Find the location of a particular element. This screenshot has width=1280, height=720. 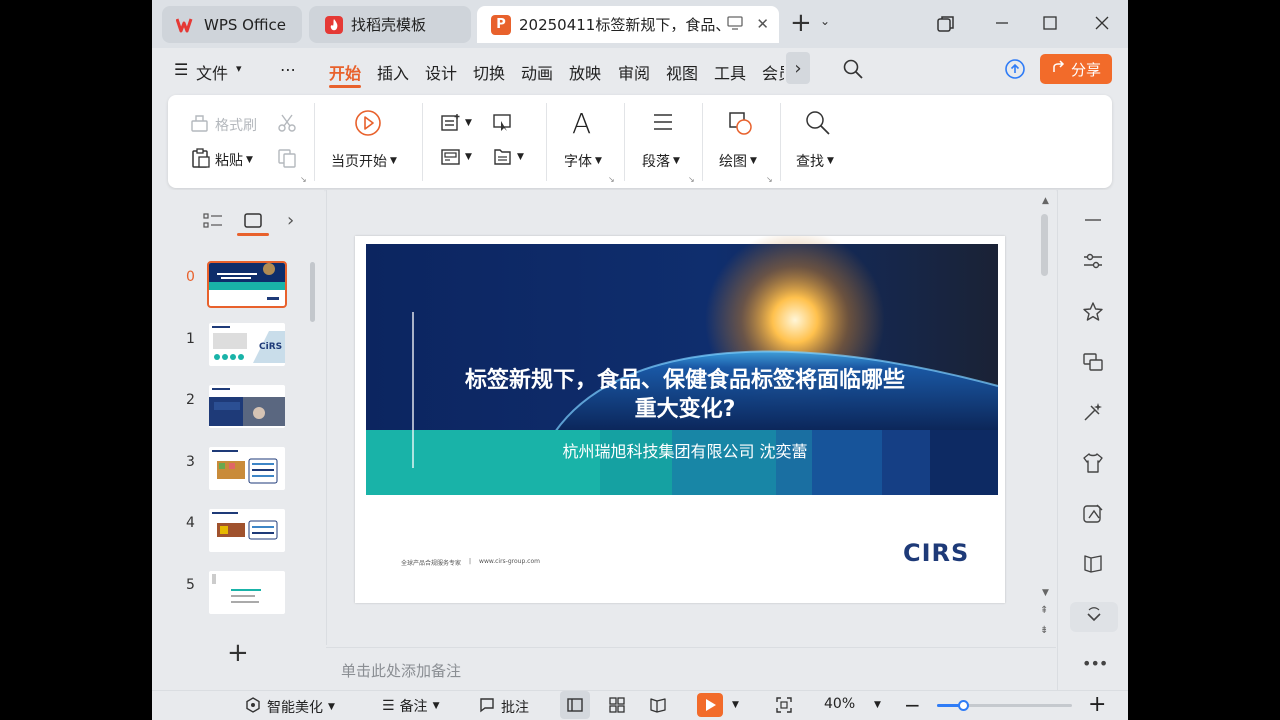

slide-view-icon is located at coordinates (253, 223).